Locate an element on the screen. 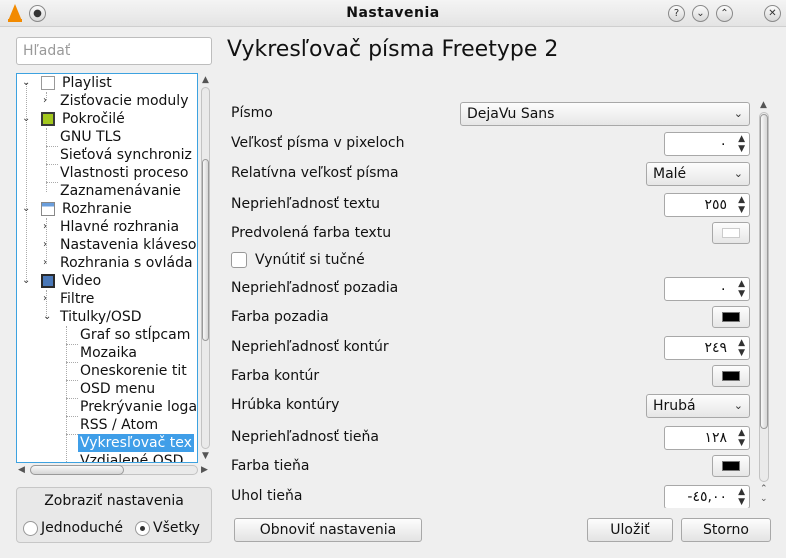 Image resolution: width=786 pixels, height=558 pixels. setting-shadow-color: Farba tieňa is located at coordinates (493, 467).